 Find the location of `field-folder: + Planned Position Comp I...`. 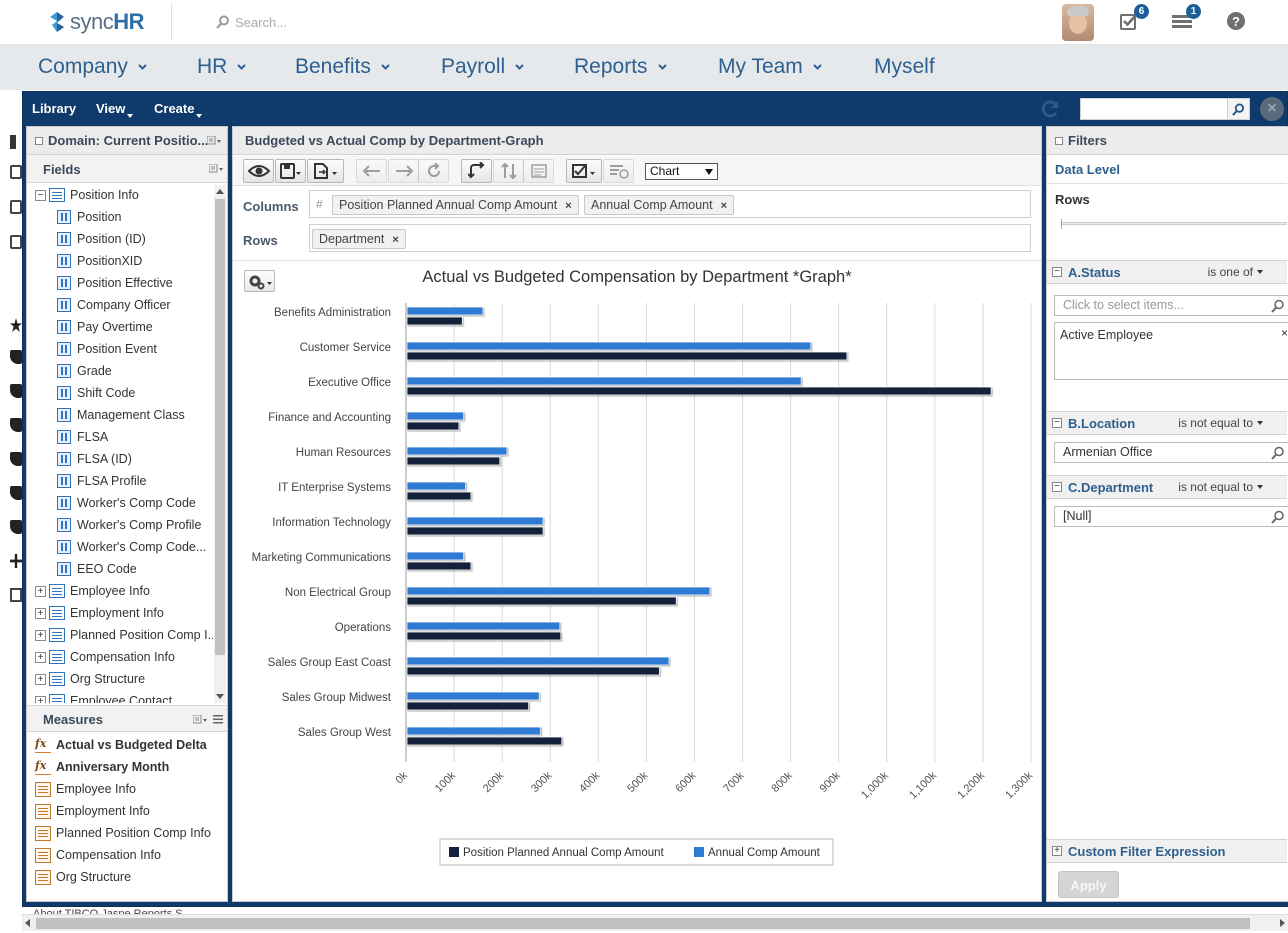

field-folder: + Planned Position Comp I... is located at coordinates (124, 635).